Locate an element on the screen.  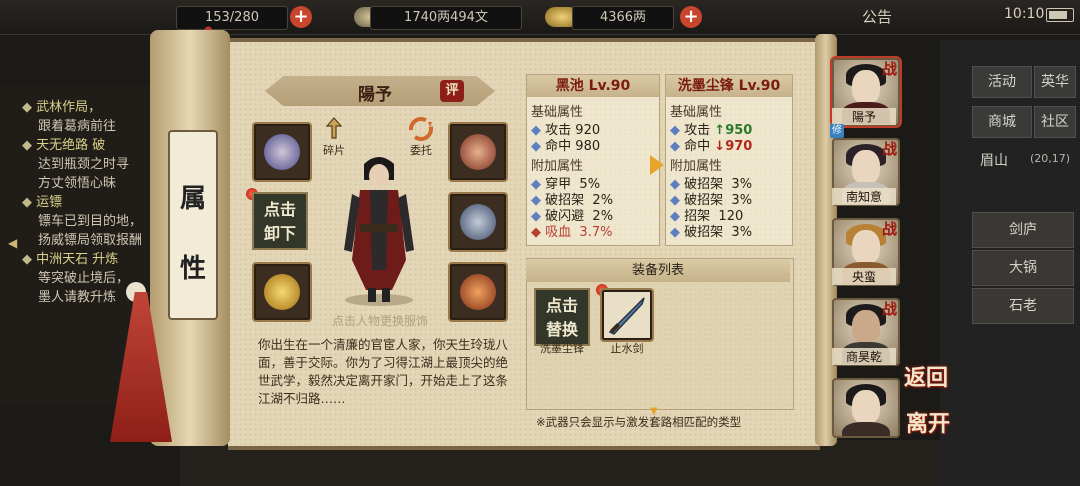
location-coords: (20,17) is located at coordinates (1050, 158).